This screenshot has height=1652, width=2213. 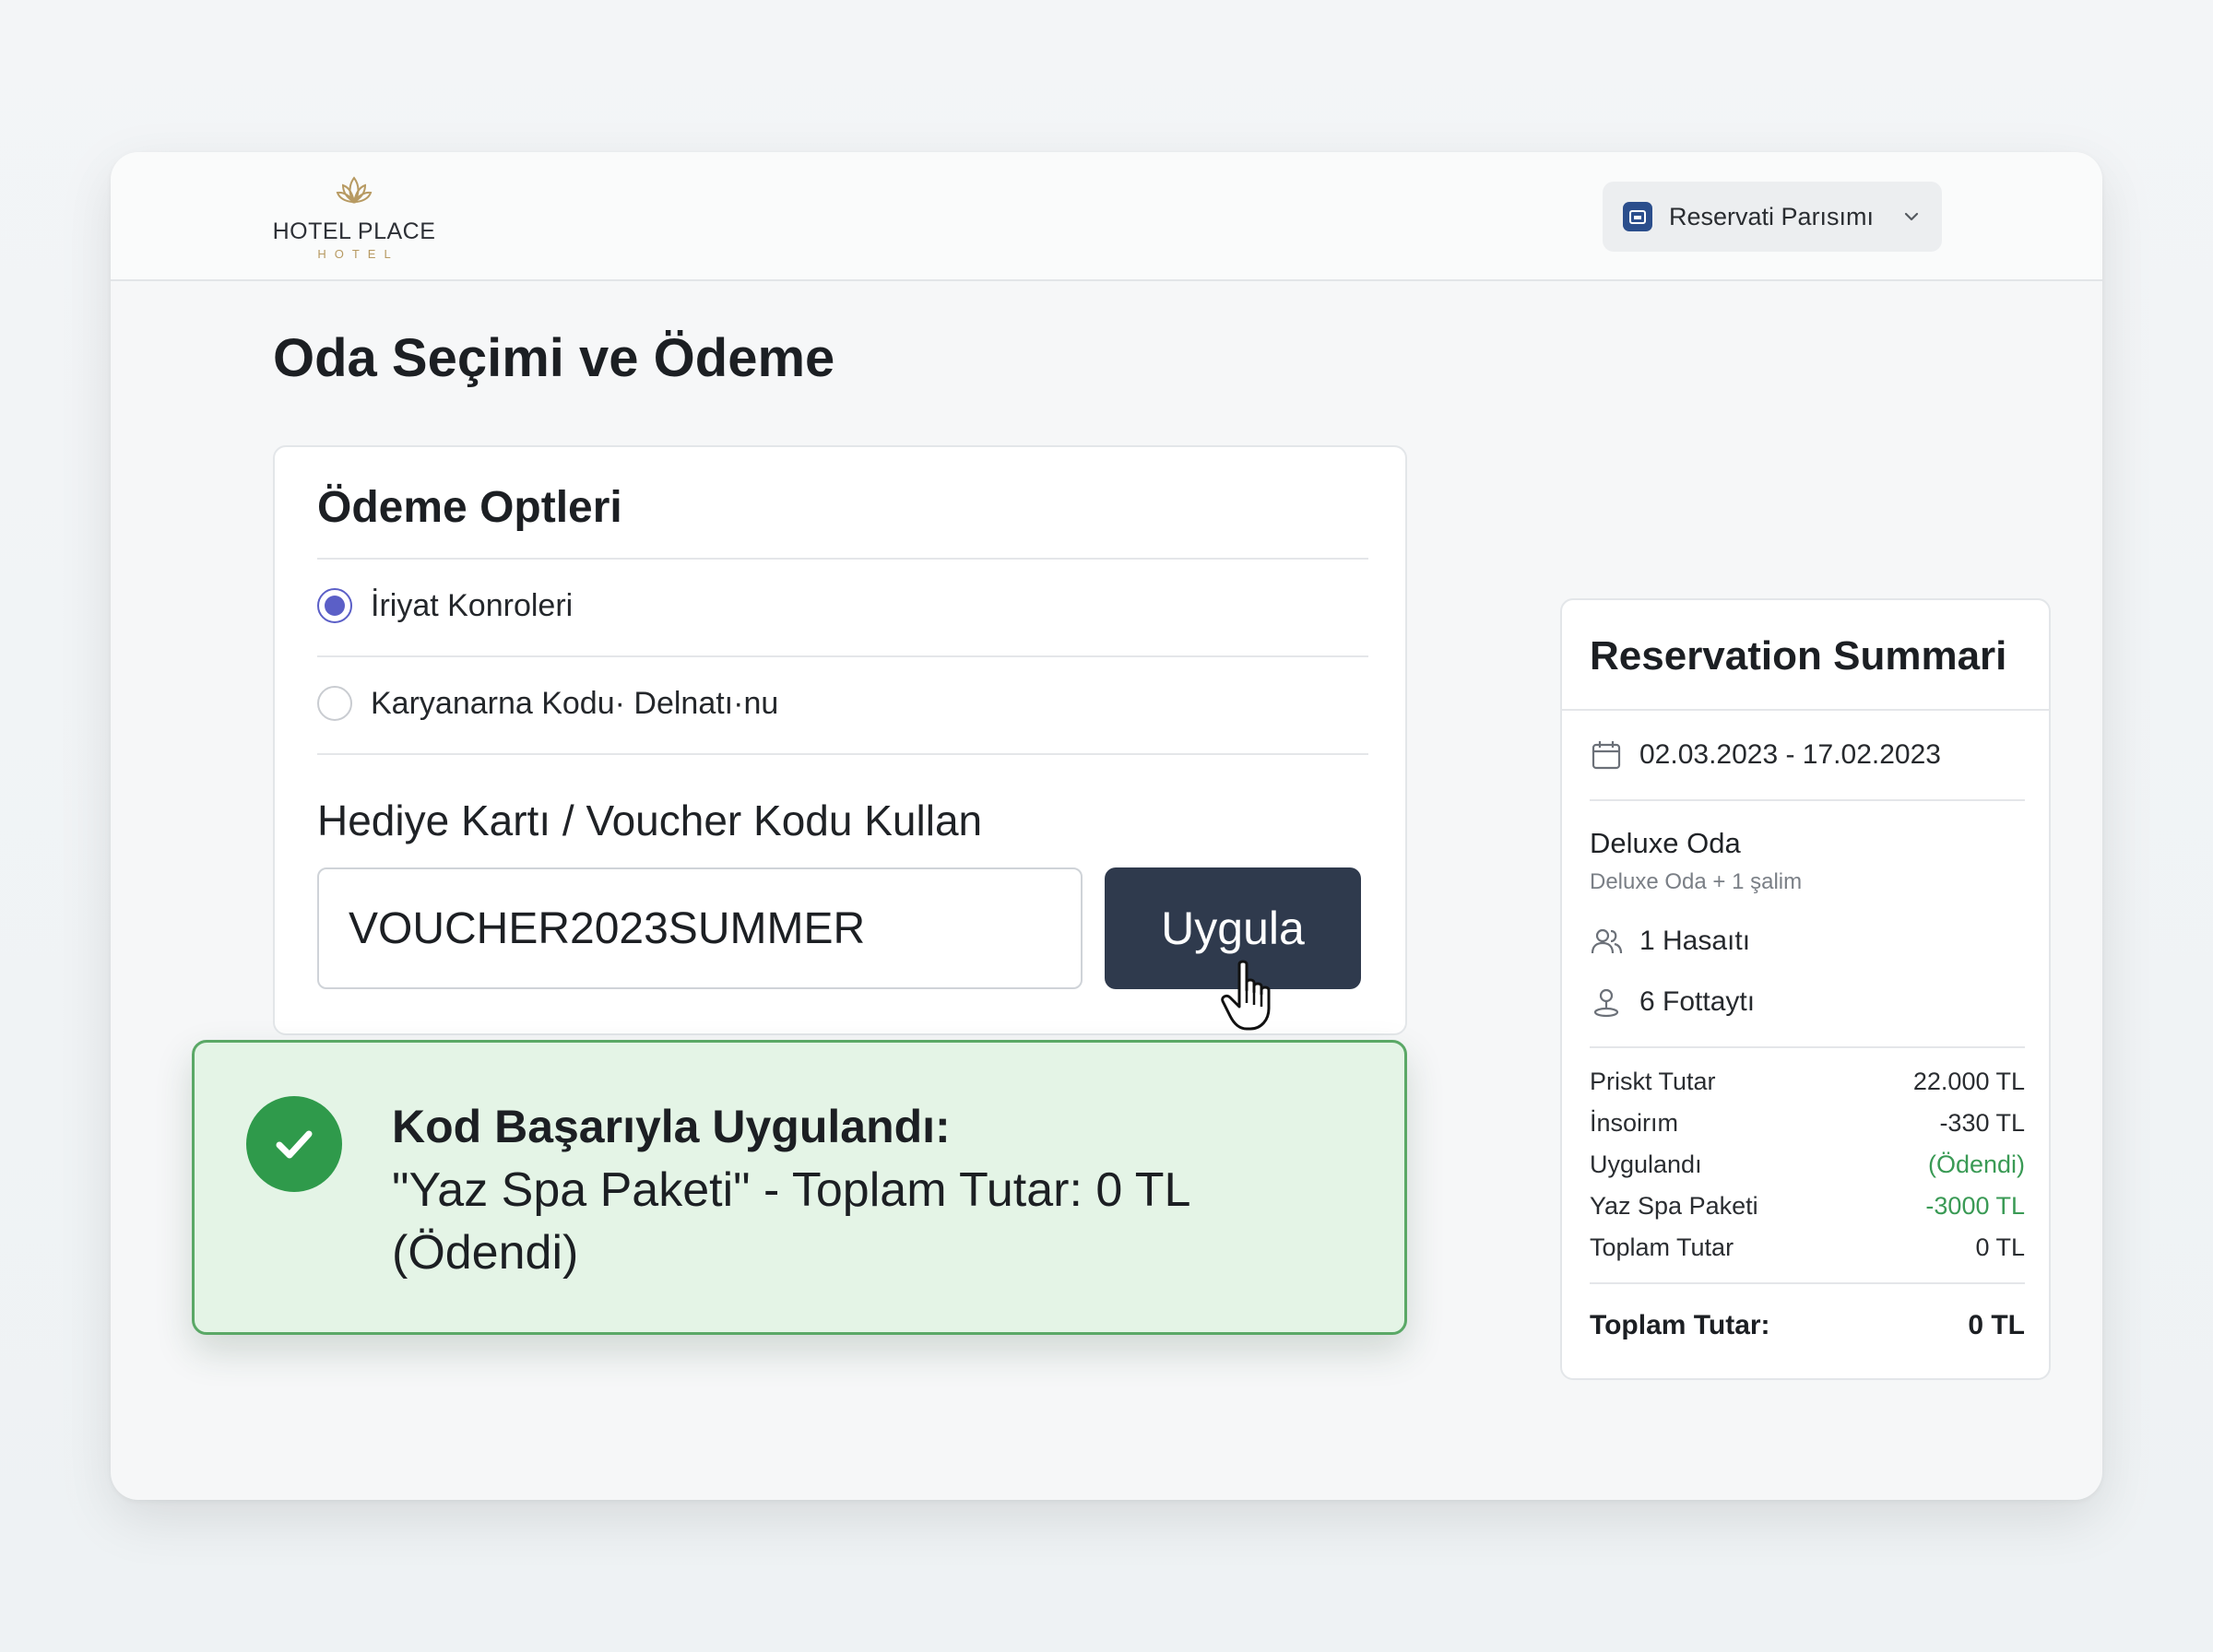 What do you see at coordinates (1911, 216) in the screenshot?
I see `chevron-down-icon` at bounding box center [1911, 216].